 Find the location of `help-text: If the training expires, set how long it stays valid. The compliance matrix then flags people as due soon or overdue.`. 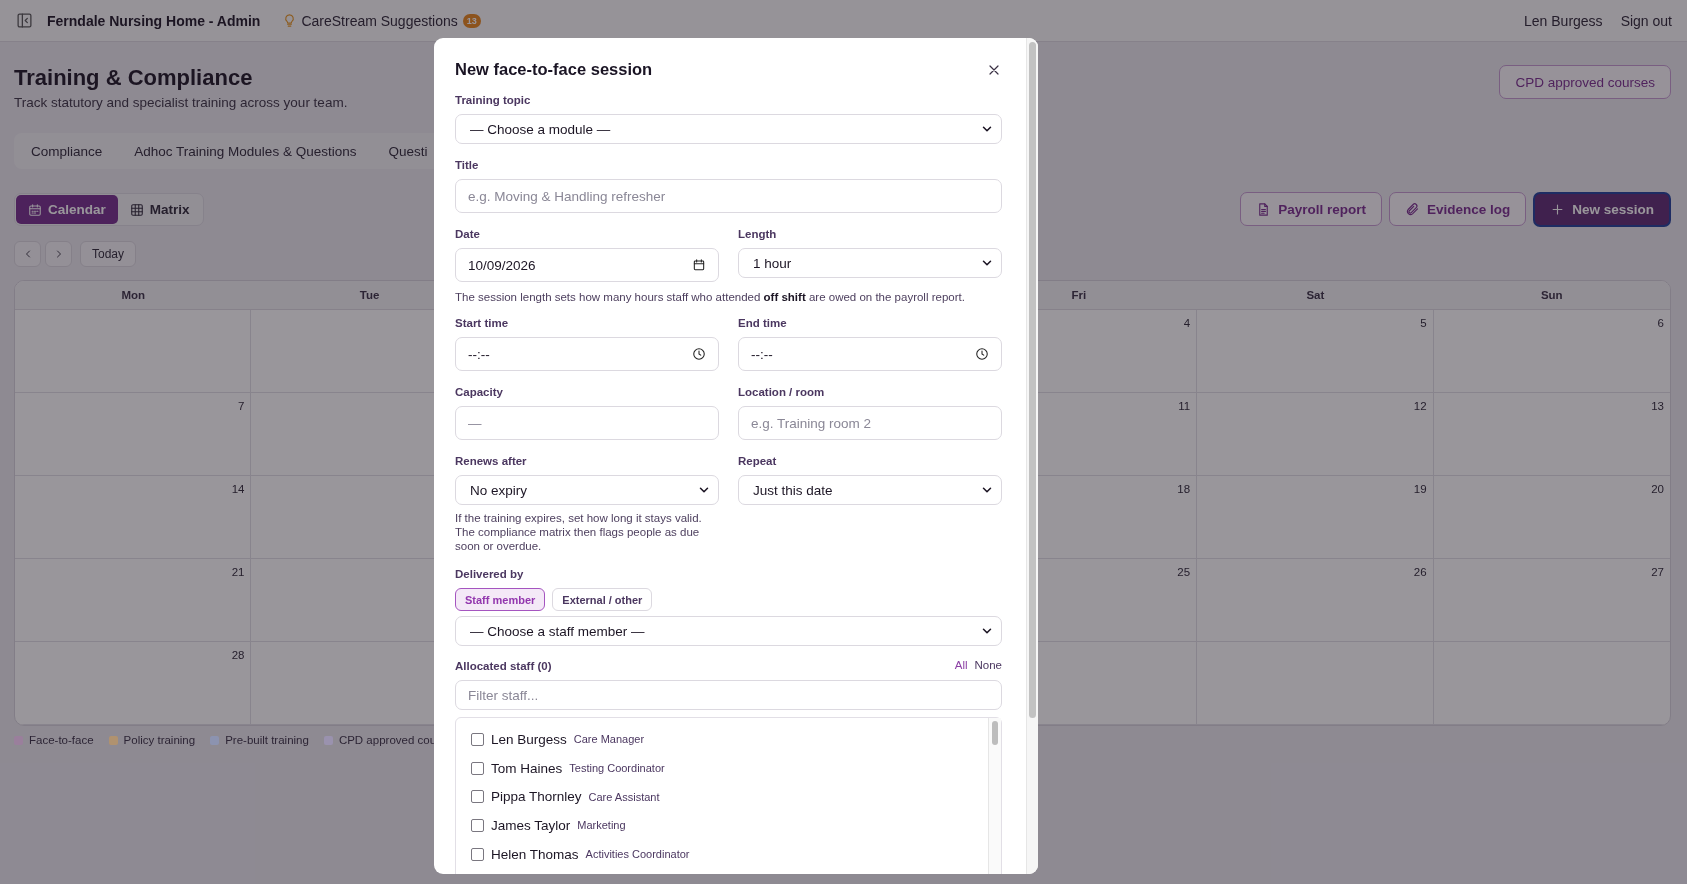

help-text: If the training expires, set how long it stays valid. The compliance matrix then flags people as due soon or overdue. is located at coordinates (579, 532).